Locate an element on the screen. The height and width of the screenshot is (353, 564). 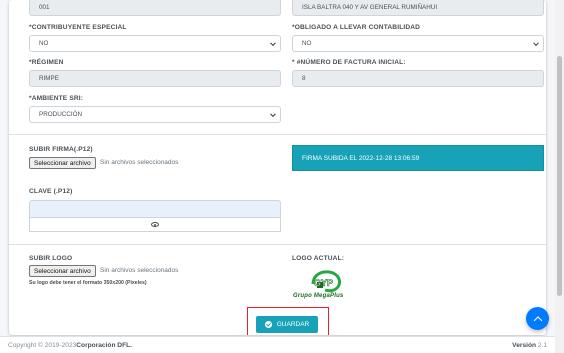
version-value: 2.1 is located at coordinates (542, 345).